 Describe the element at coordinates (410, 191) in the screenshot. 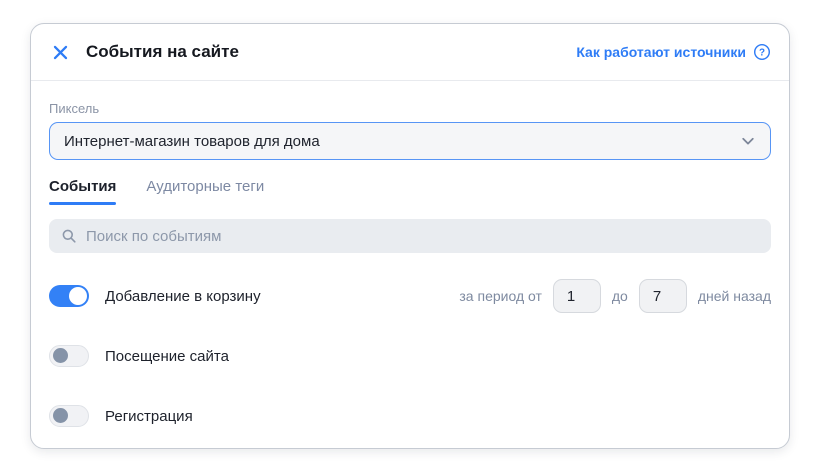

I see `tabs: События Аудиторные теги` at that location.